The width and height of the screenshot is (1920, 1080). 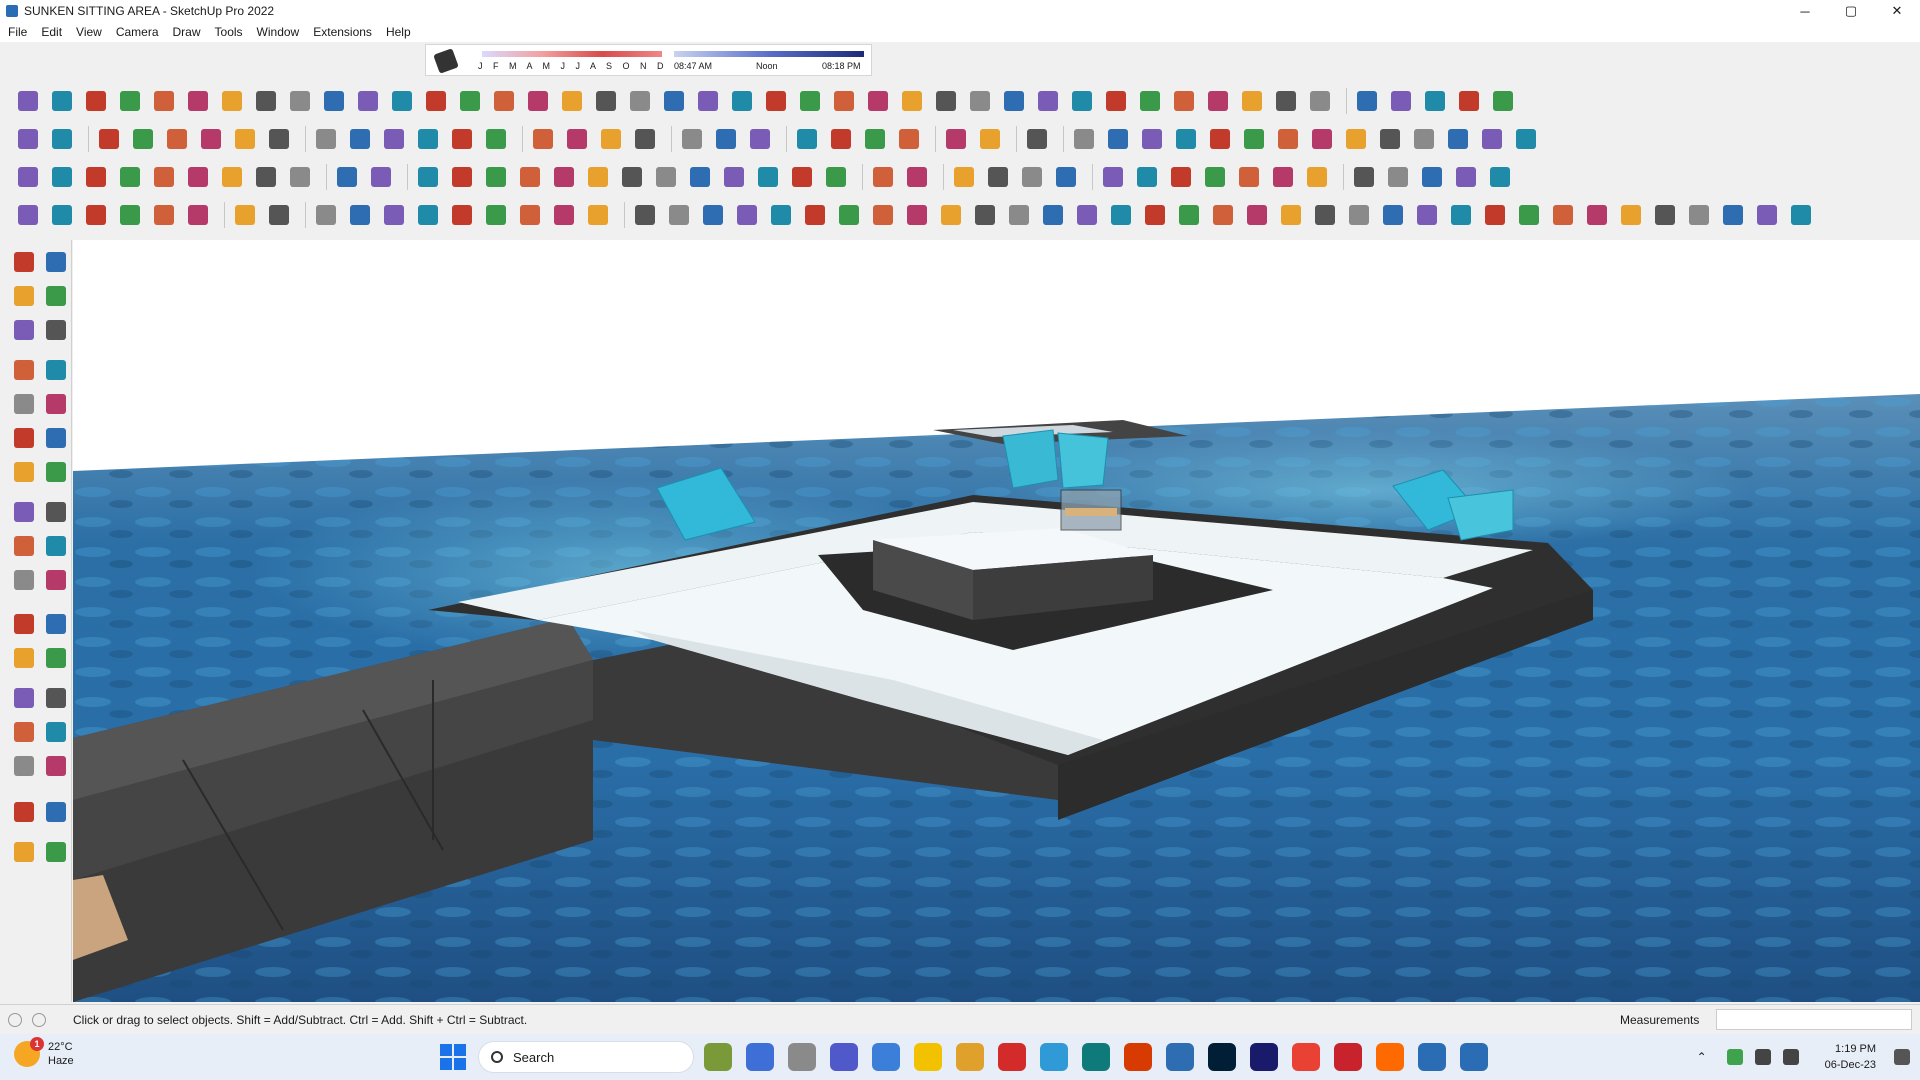 What do you see at coordinates (769, 60) in the screenshot?
I see `time-slider: 08:47 AM Noon 08:18 PM` at bounding box center [769, 60].